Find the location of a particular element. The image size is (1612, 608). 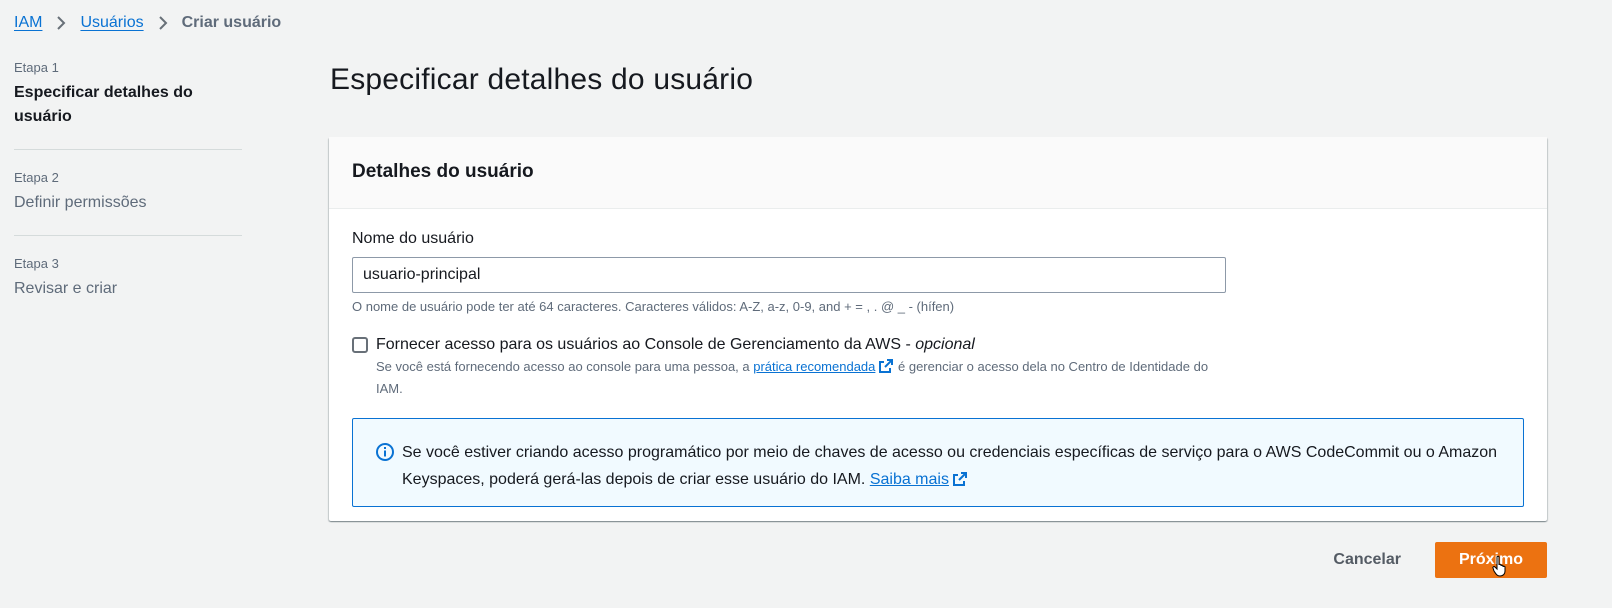

wizard-step-3: Etapa 3 Revisar e criar is located at coordinates (128, 278).